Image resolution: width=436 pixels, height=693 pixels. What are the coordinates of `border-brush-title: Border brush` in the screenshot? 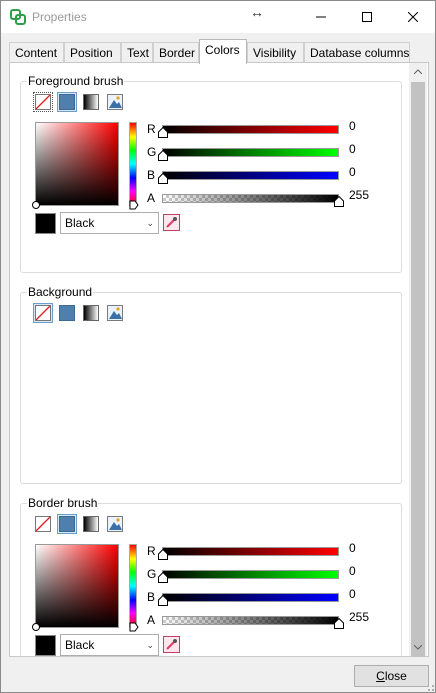 It's located at (63, 503).